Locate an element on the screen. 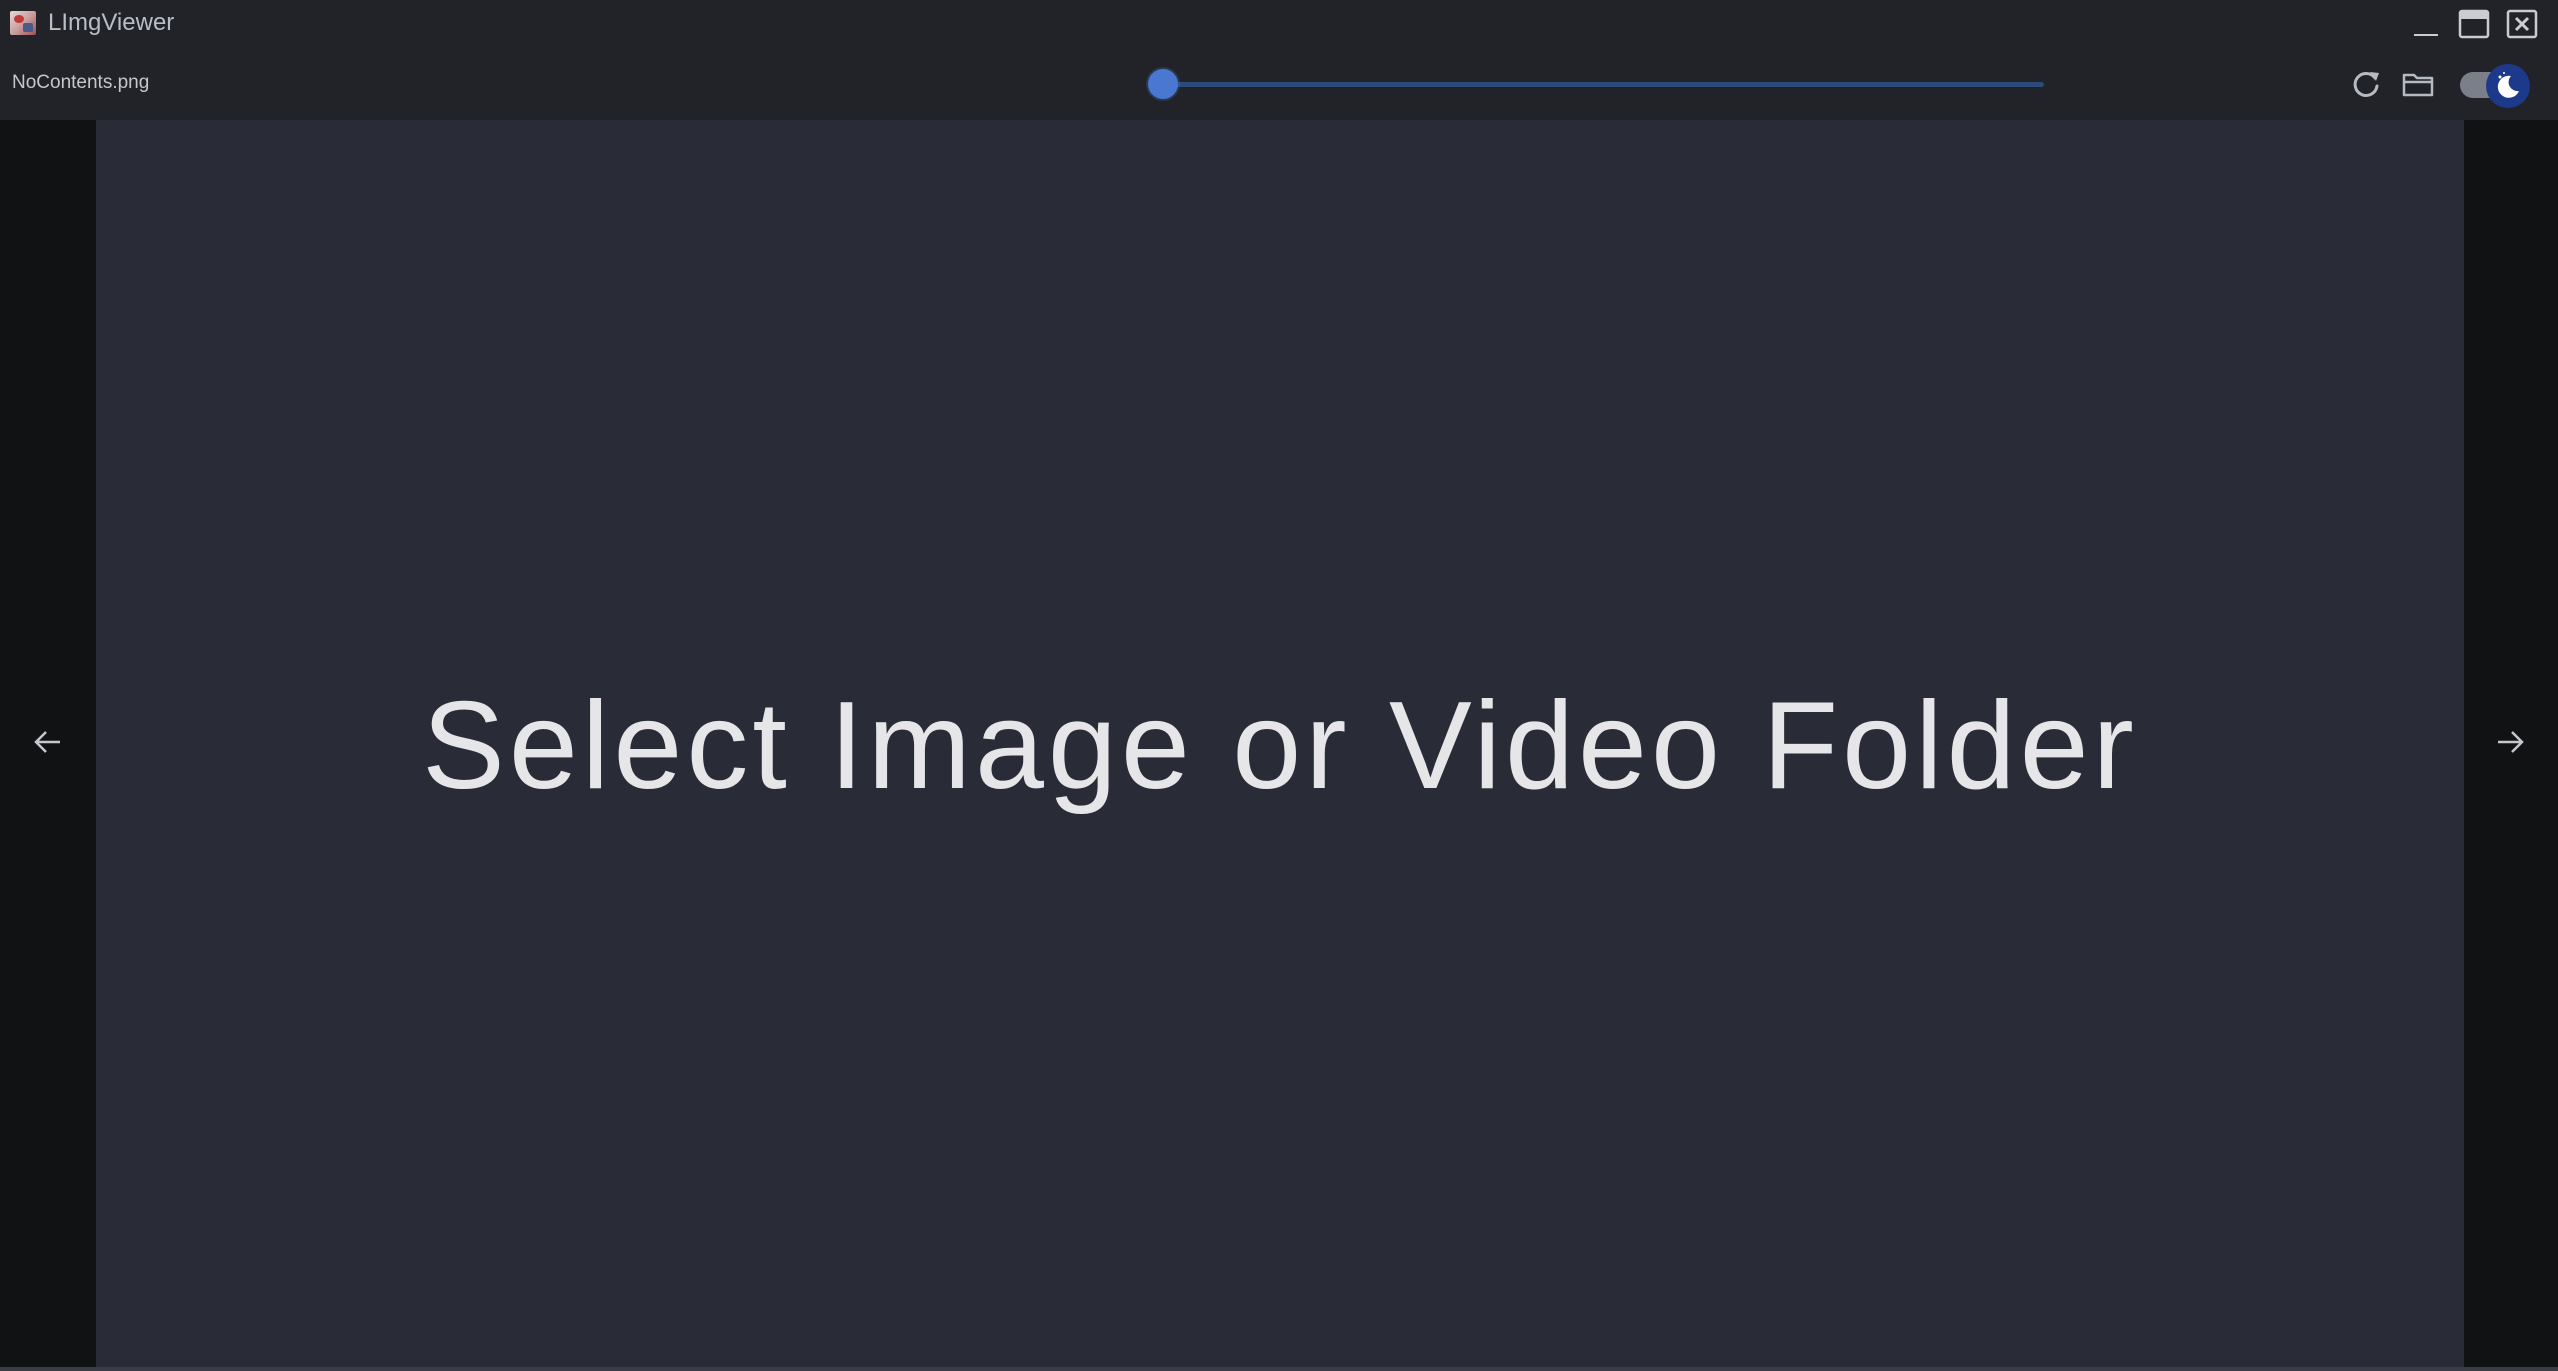 This screenshot has width=2558, height=1371. maximize-icon is located at coordinates (2474, 24).